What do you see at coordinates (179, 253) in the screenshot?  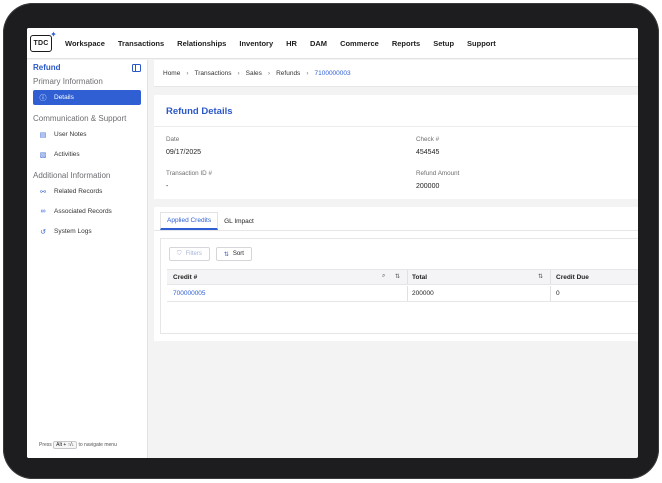 I see `filter-icon: ⛉` at bounding box center [179, 253].